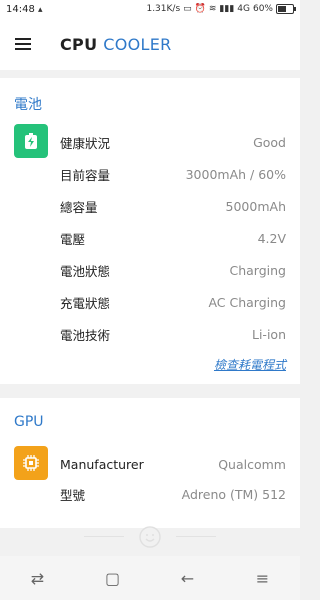 Image resolution: width=320 pixels, height=600 pixels. What do you see at coordinates (38, 578) in the screenshot?
I see `switch-arrows-icon: ⇄` at bounding box center [38, 578].